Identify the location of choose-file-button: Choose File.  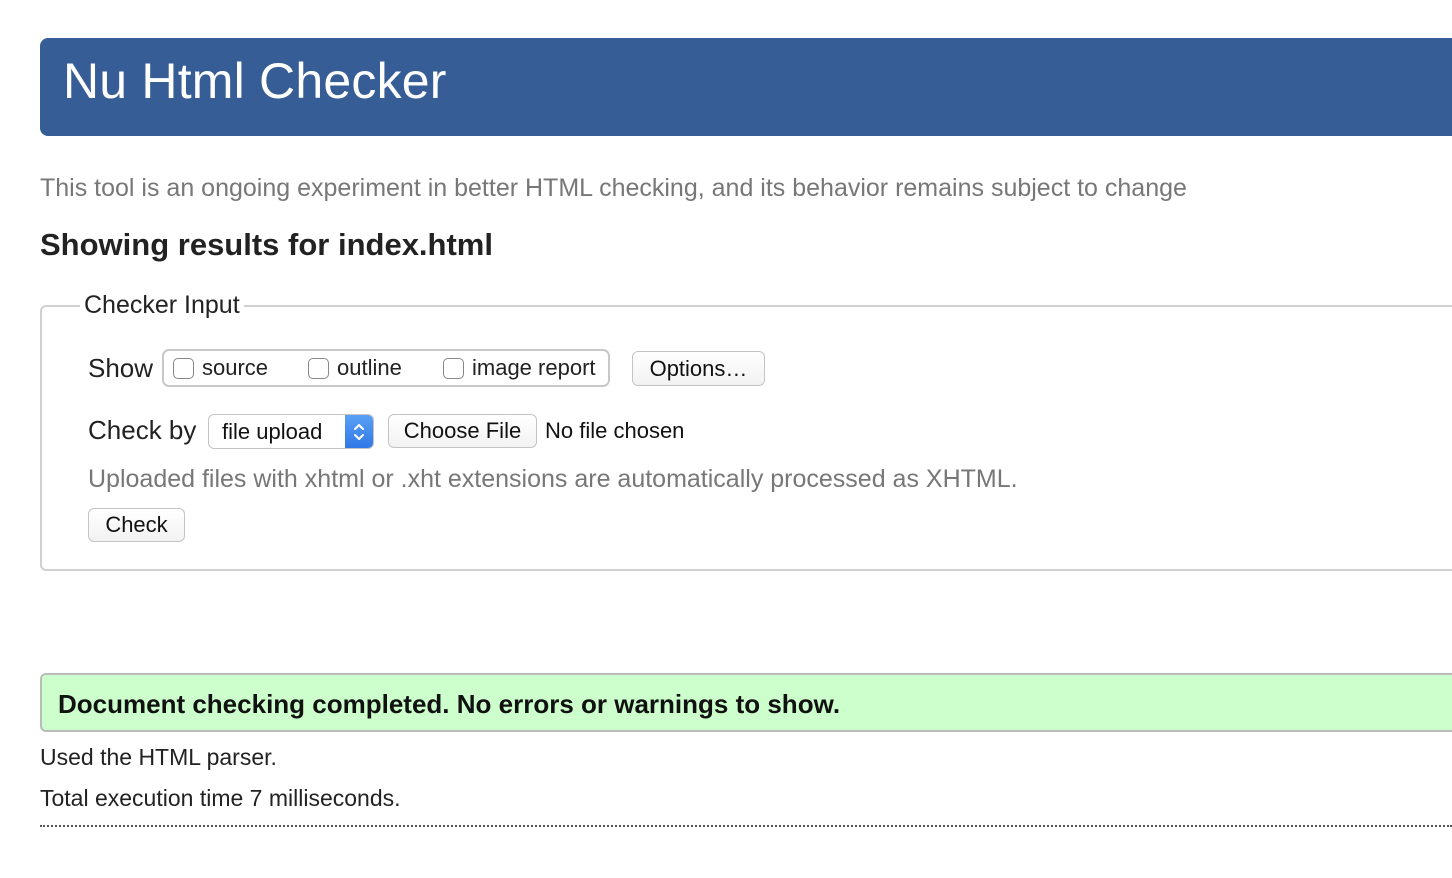
(462, 431).